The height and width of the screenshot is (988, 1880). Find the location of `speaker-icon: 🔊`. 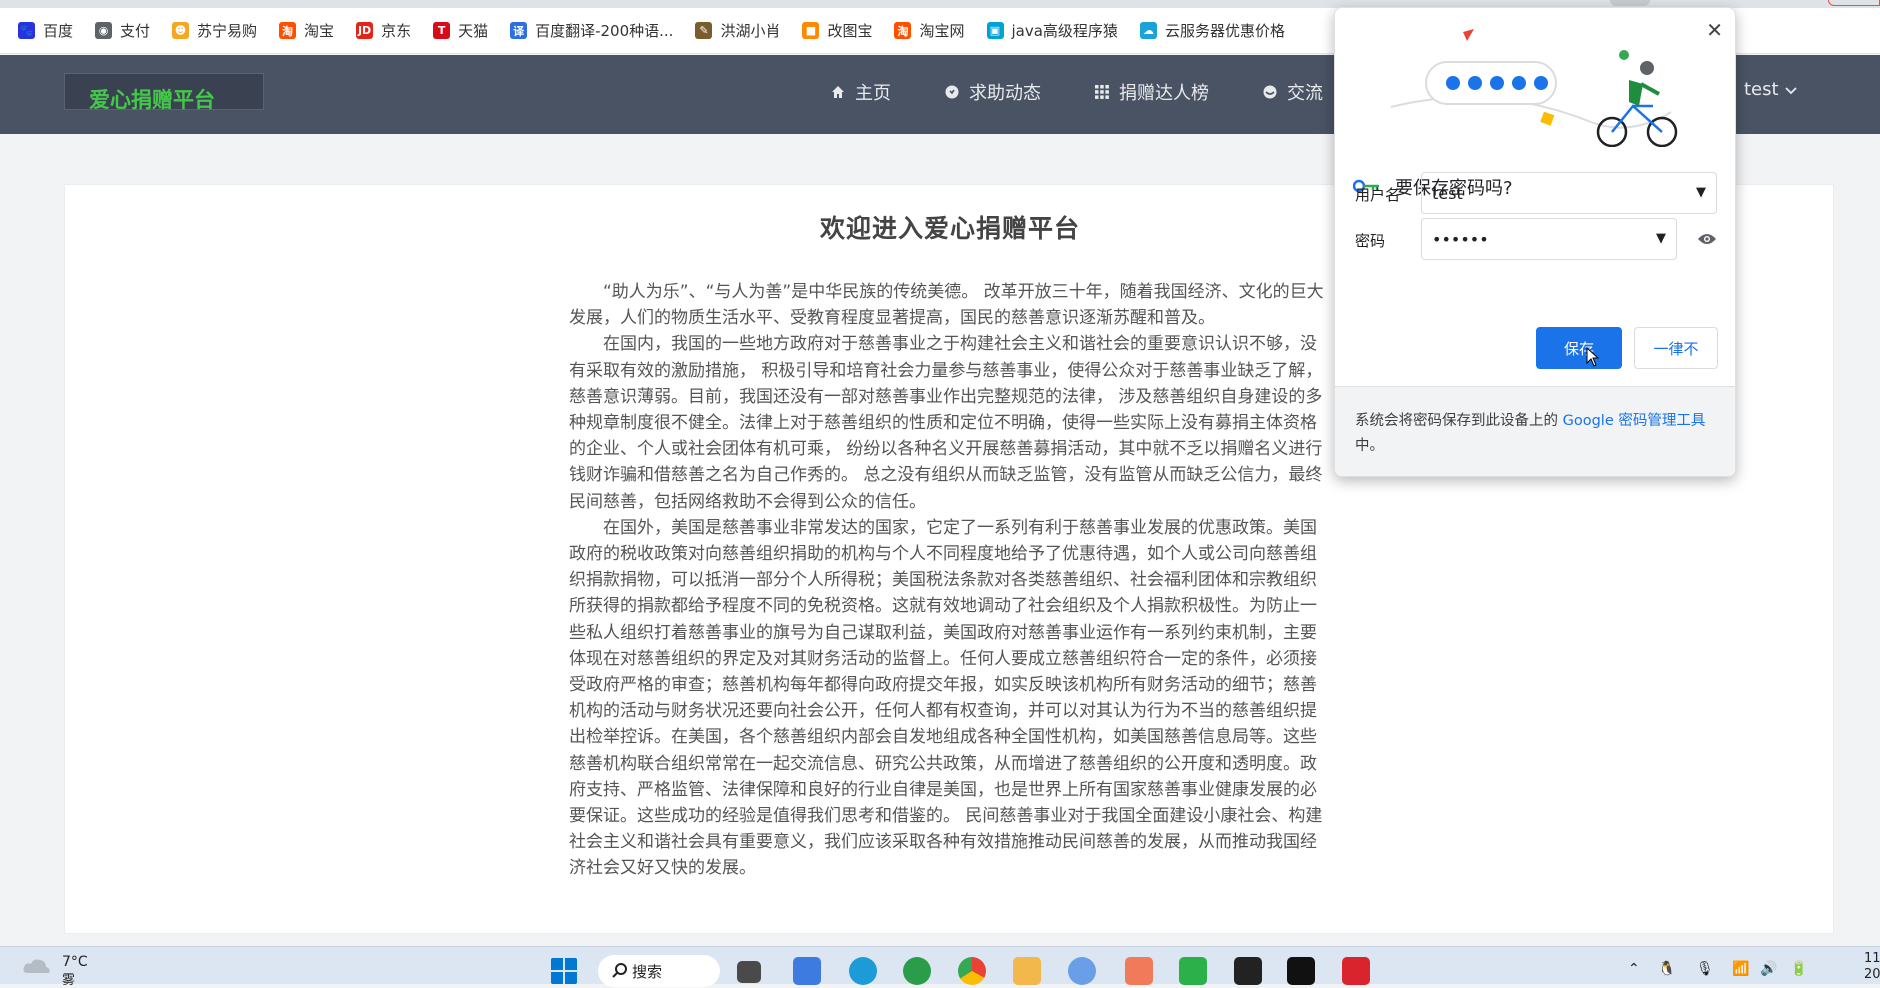

speaker-icon: 🔊 is located at coordinates (1768, 969).